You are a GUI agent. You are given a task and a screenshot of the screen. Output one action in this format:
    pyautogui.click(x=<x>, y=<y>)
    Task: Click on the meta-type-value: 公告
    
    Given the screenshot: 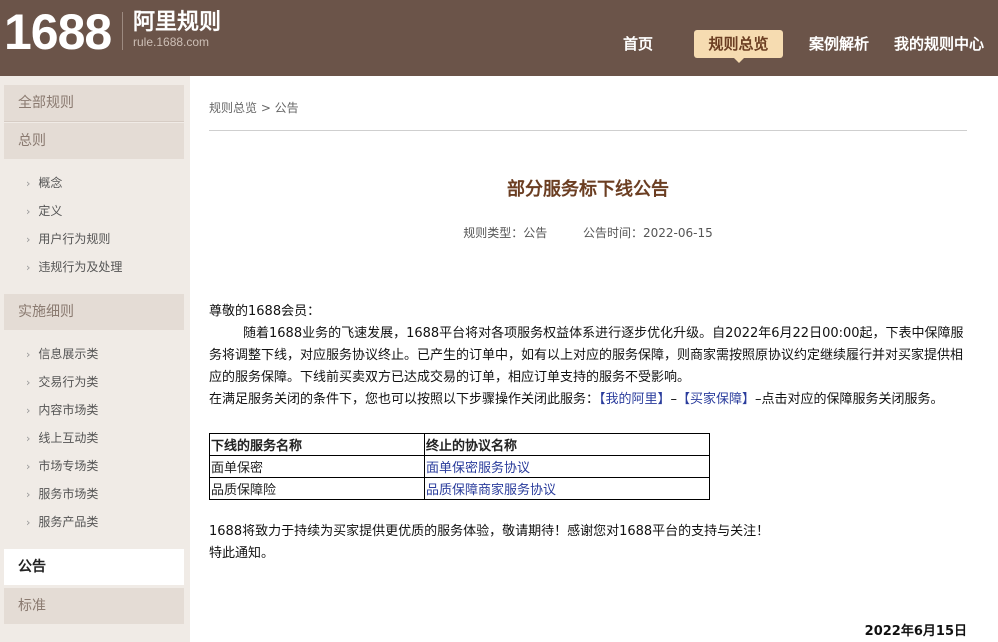 What is the action you would take?
    pyautogui.click(x=535, y=233)
    